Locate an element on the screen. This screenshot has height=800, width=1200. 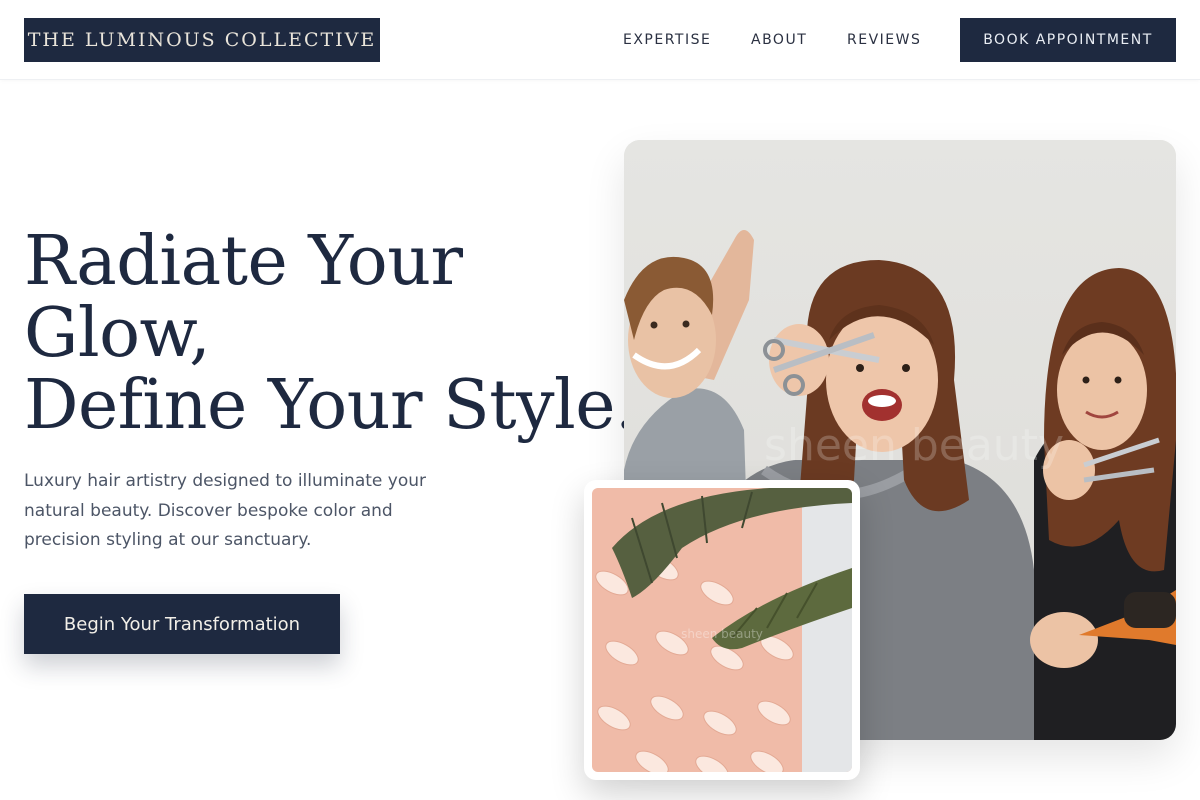
nav-link-expertise: EXPERTISE is located at coordinates (667, 40).